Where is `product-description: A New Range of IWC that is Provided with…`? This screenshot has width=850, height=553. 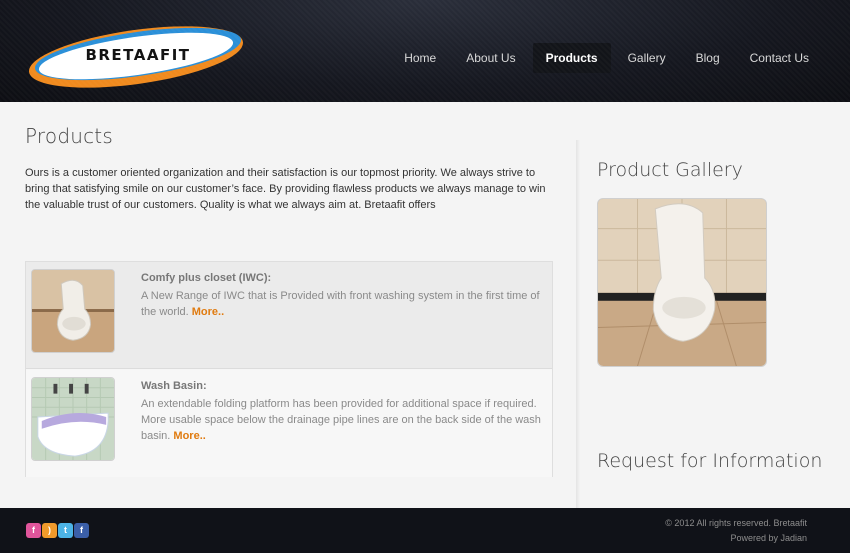
product-description: A New Range of IWC that is Provided with… is located at coordinates (341, 304).